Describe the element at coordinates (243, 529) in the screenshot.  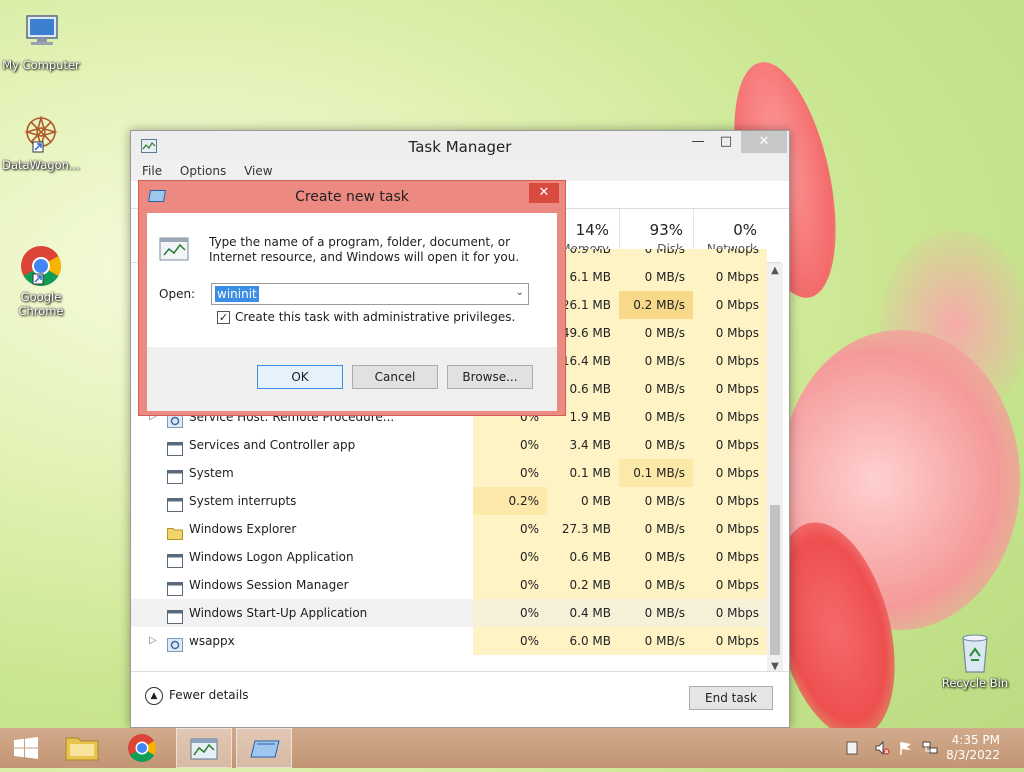
I see `process-name: Windows Explorer` at that location.